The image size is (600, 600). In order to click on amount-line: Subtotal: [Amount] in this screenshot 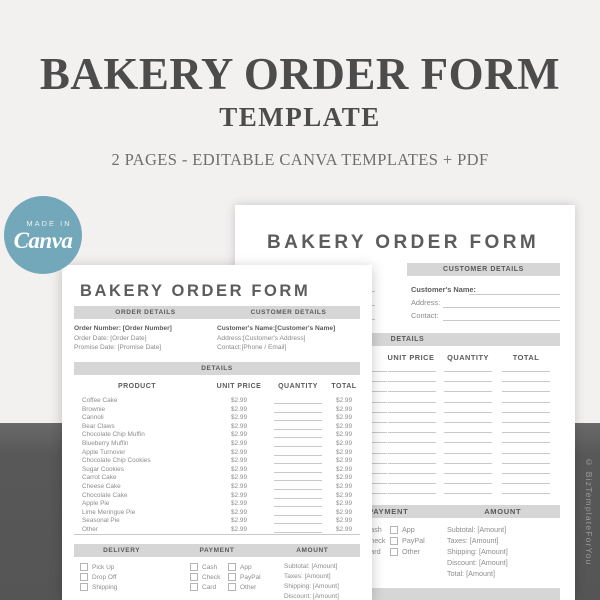, I will do `click(311, 566)`.